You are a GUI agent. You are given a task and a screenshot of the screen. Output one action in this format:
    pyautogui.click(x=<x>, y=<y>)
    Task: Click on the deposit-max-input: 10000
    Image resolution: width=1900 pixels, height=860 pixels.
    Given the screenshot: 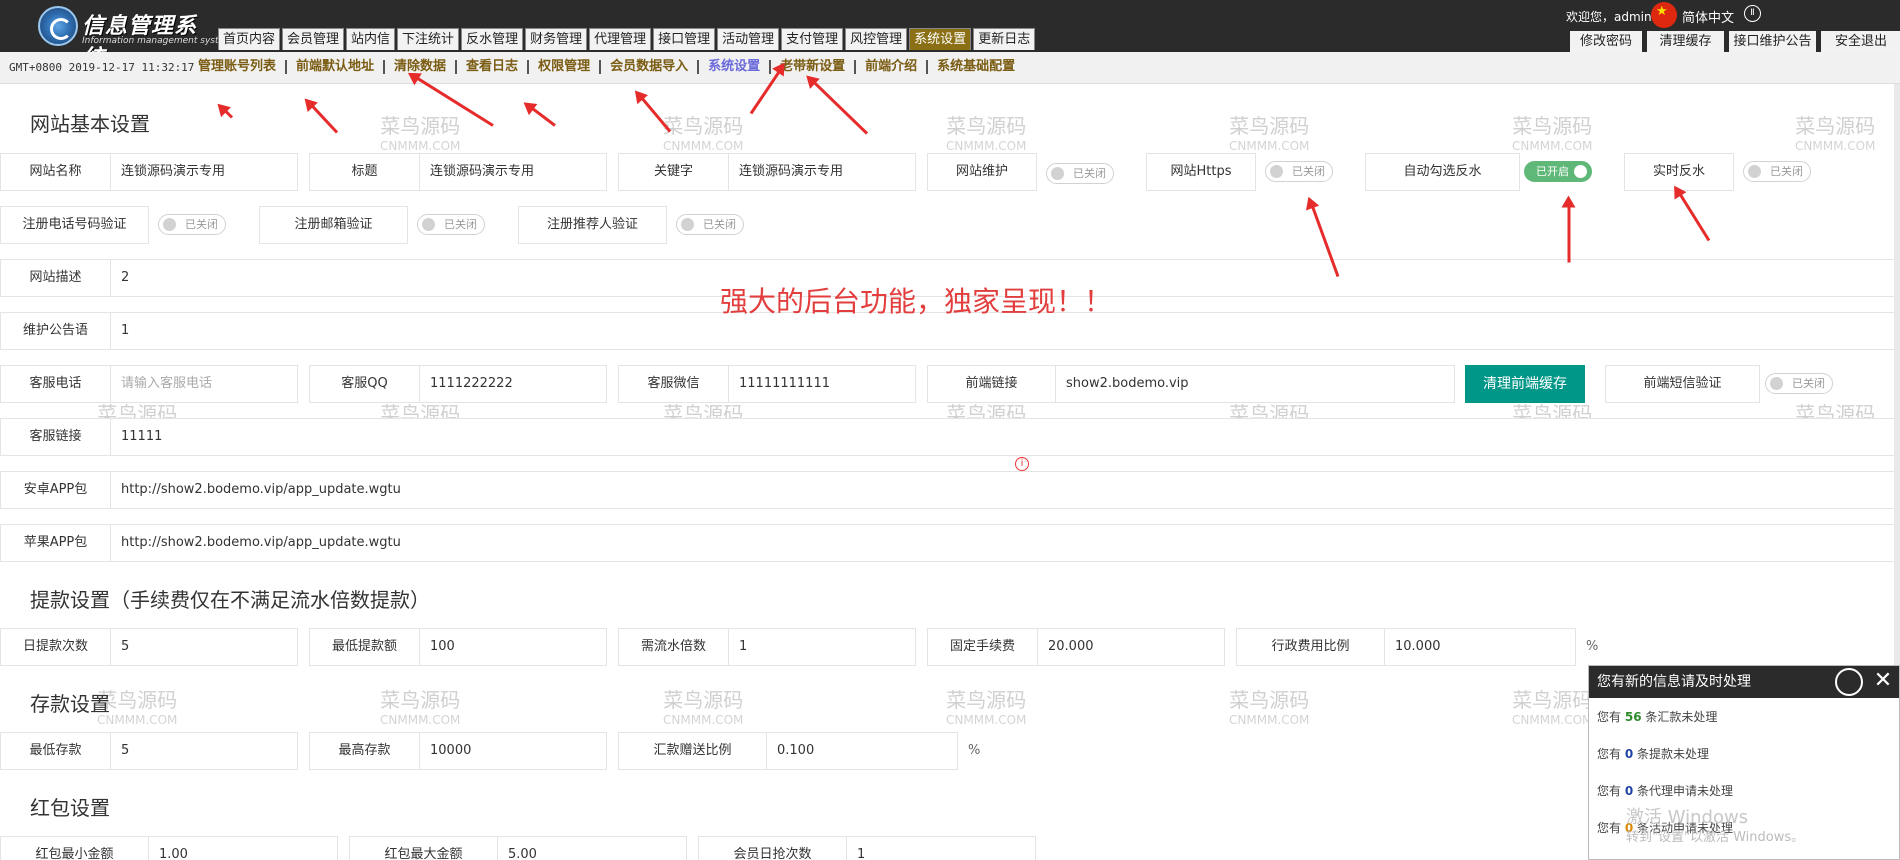 What is the action you would take?
    pyautogui.click(x=513, y=751)
    